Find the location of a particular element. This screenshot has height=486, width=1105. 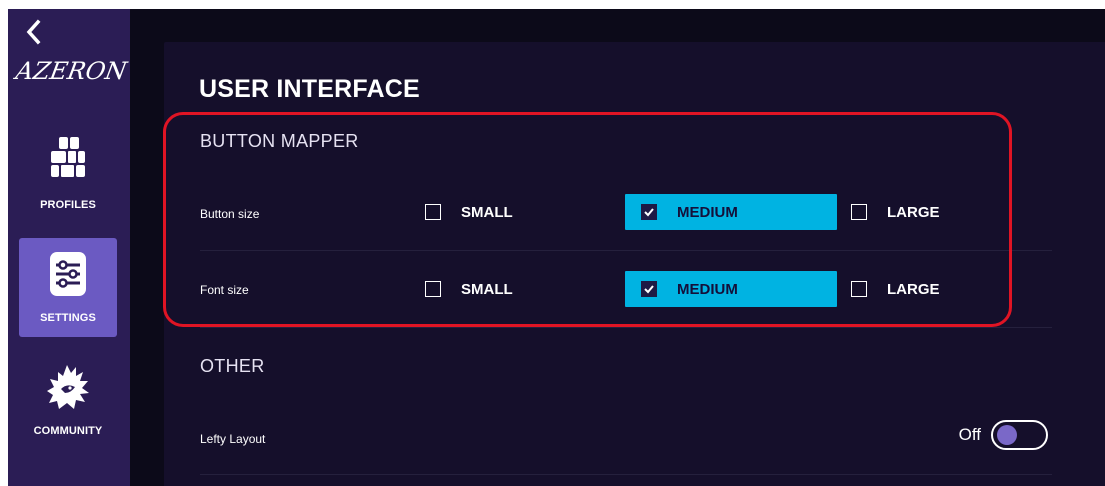

sidebar-item-settings: SETTINGS is located at coordinates (68, 287).